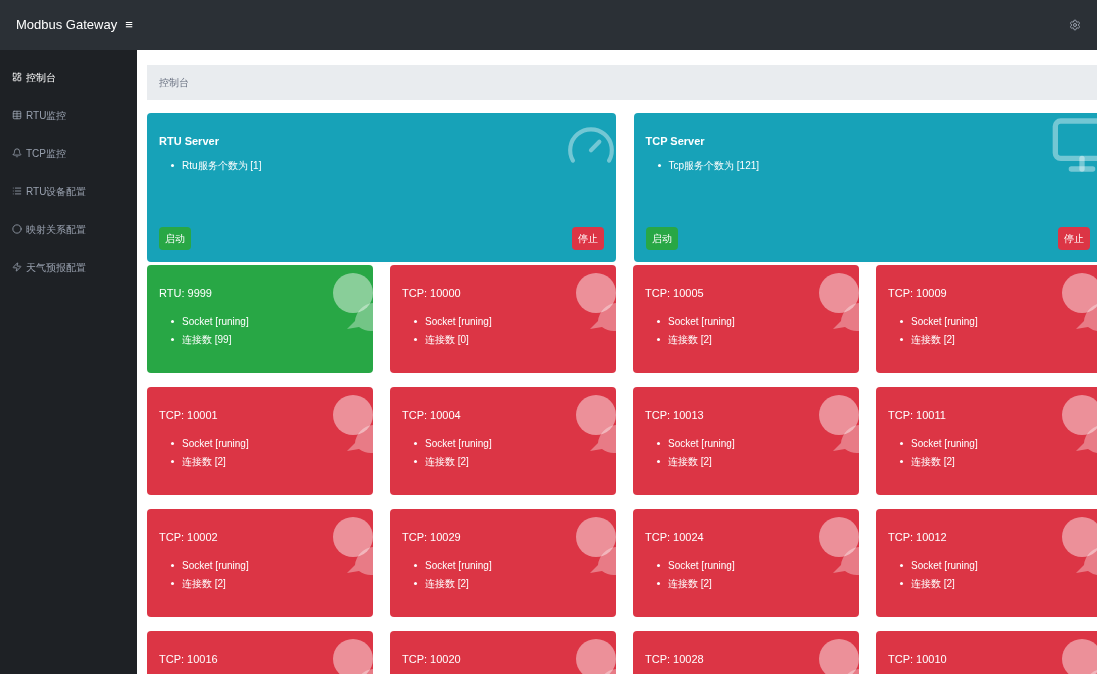 This screenshot has height=674, width=1097. What do you see at coordinates (129, 25) in the screenshot?
I see `menu-toggle: ≡` at bounding box center [129, 25].